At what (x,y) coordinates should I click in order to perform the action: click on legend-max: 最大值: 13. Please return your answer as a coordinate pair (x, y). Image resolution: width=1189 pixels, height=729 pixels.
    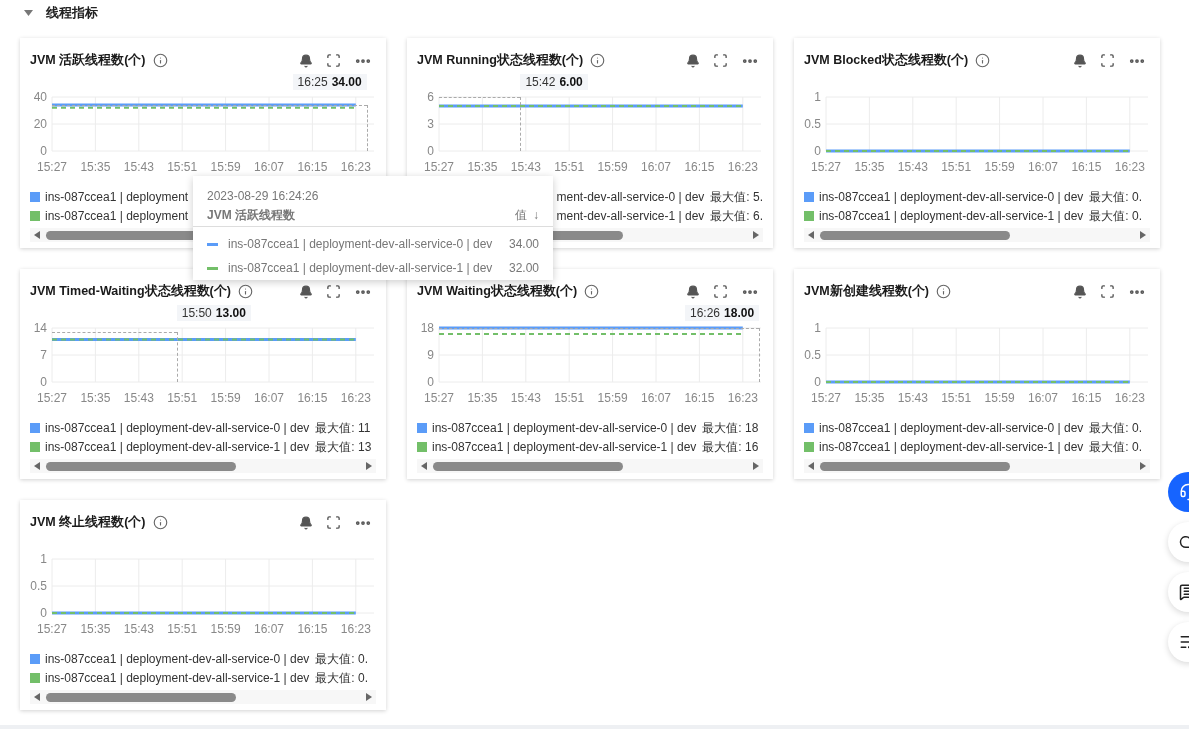
    Looking at the image, I should click on (343, 447).